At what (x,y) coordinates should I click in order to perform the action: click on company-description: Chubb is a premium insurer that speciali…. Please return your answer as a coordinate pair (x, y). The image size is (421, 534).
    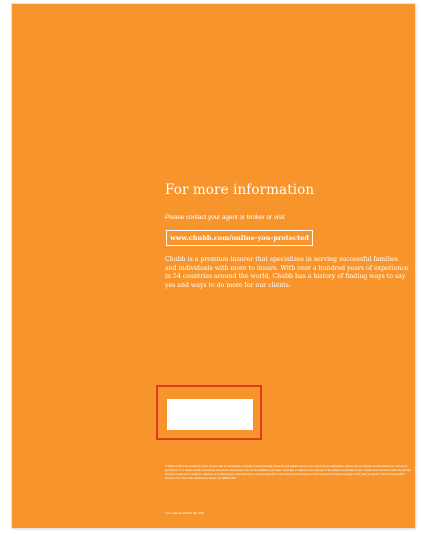
    Looking at the image, I should click on (287, 273).